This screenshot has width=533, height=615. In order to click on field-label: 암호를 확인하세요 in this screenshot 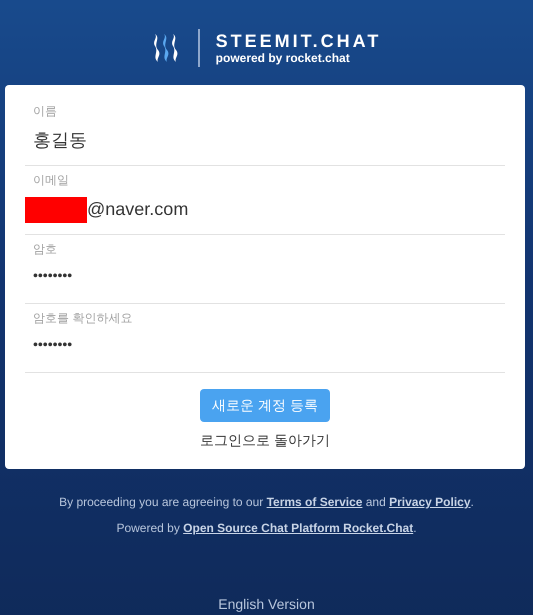, I will do `click(83, 318)`.